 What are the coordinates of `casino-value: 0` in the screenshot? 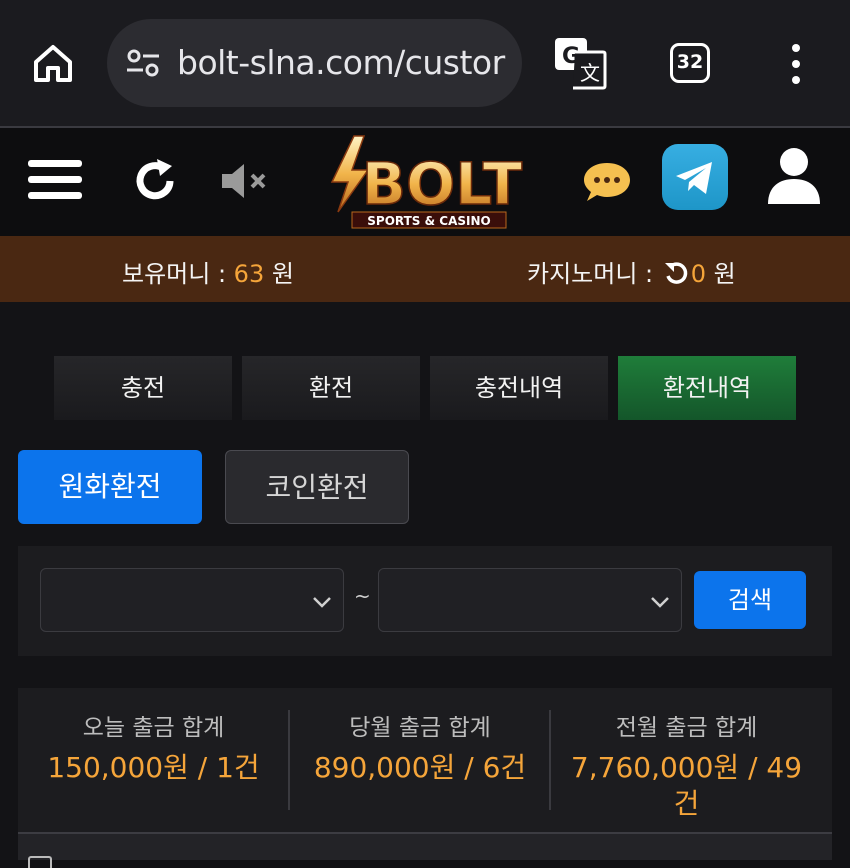 It's located at (698, 274).